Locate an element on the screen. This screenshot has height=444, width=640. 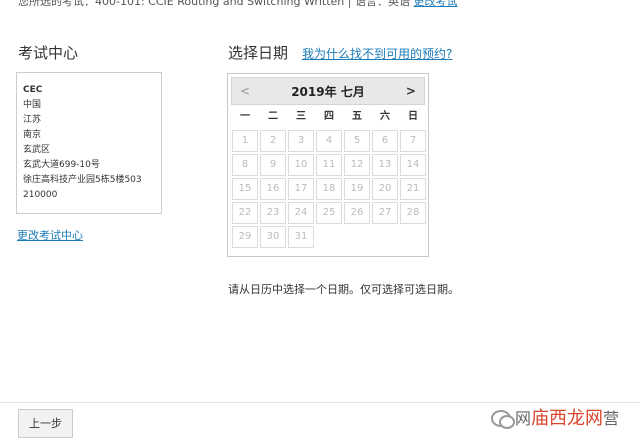
weekday-label: 六 is located at coordinates (385, 116).